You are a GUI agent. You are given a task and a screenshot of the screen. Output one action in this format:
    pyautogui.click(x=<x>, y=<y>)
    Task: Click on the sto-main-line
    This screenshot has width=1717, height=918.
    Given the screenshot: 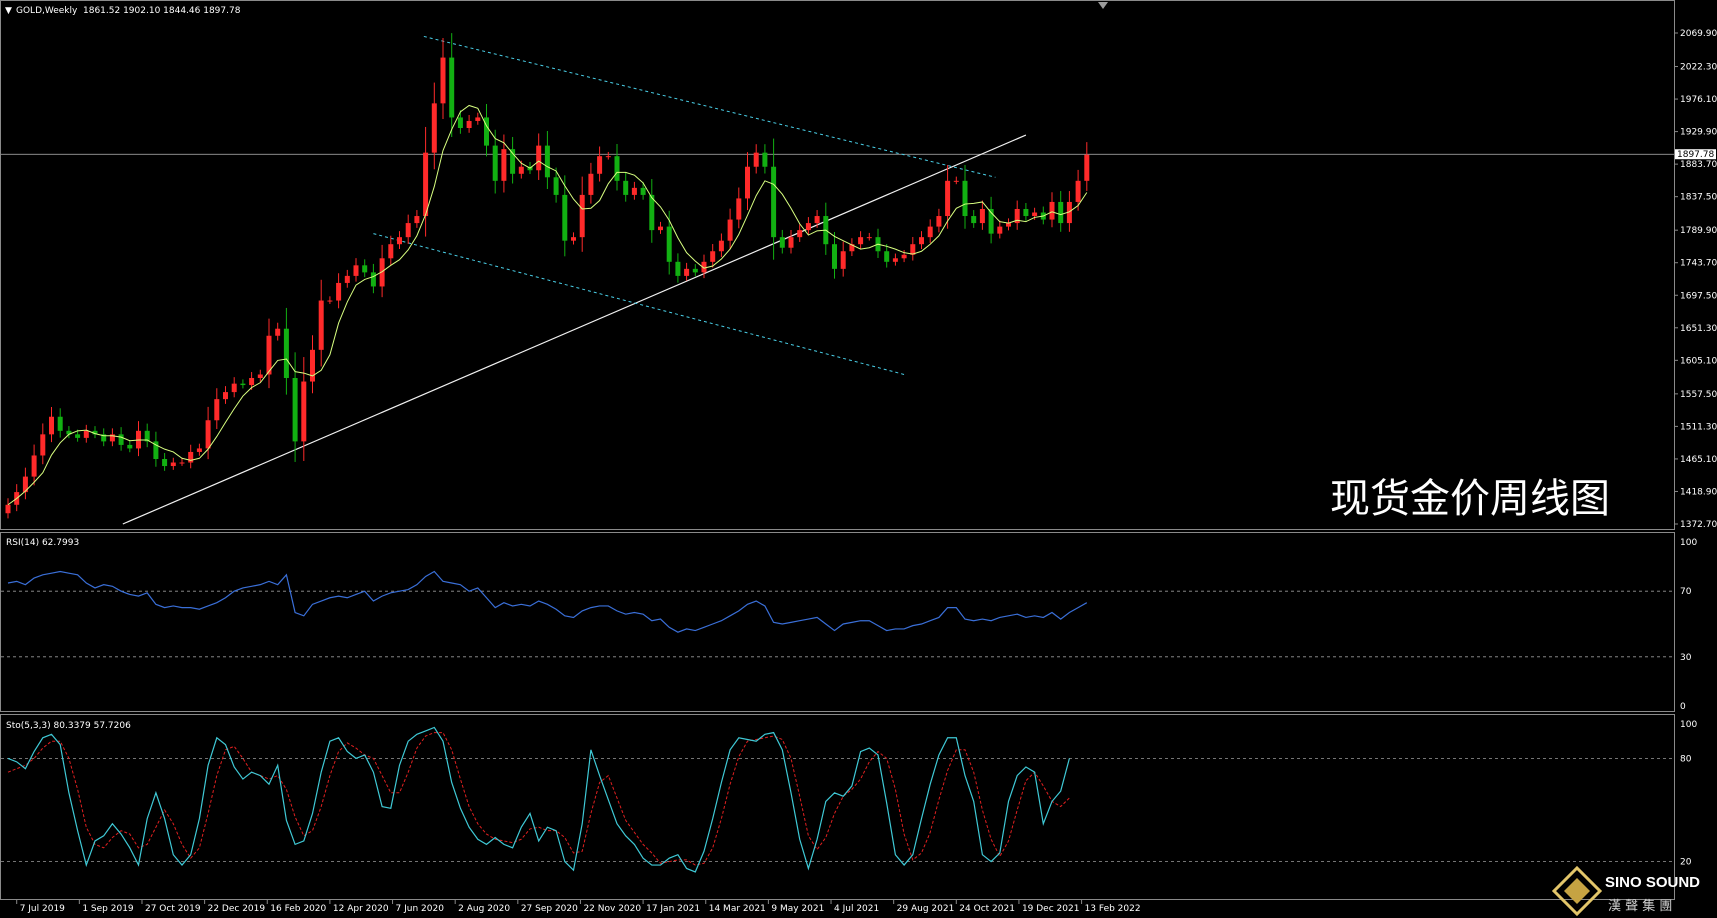 What is the action you would take?
    pyautogui.click(x=538, y=799)
    